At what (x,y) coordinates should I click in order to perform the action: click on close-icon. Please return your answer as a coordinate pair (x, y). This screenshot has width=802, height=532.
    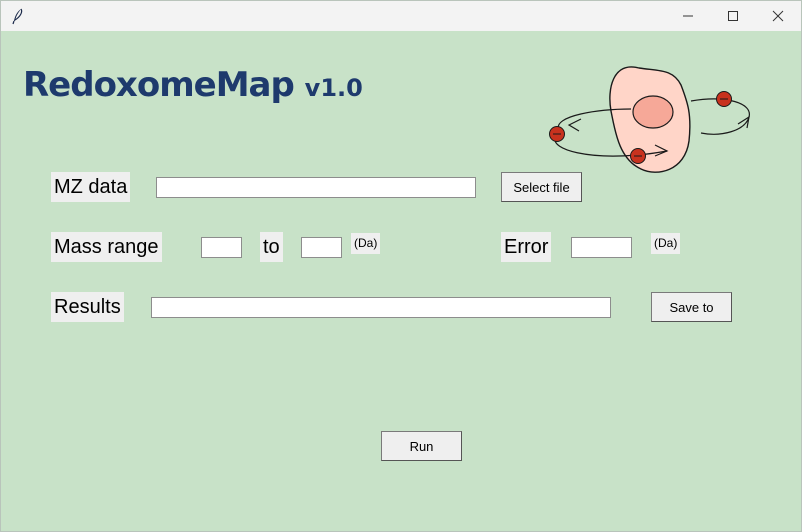
    Looking at the image, I should click on (778, 16).